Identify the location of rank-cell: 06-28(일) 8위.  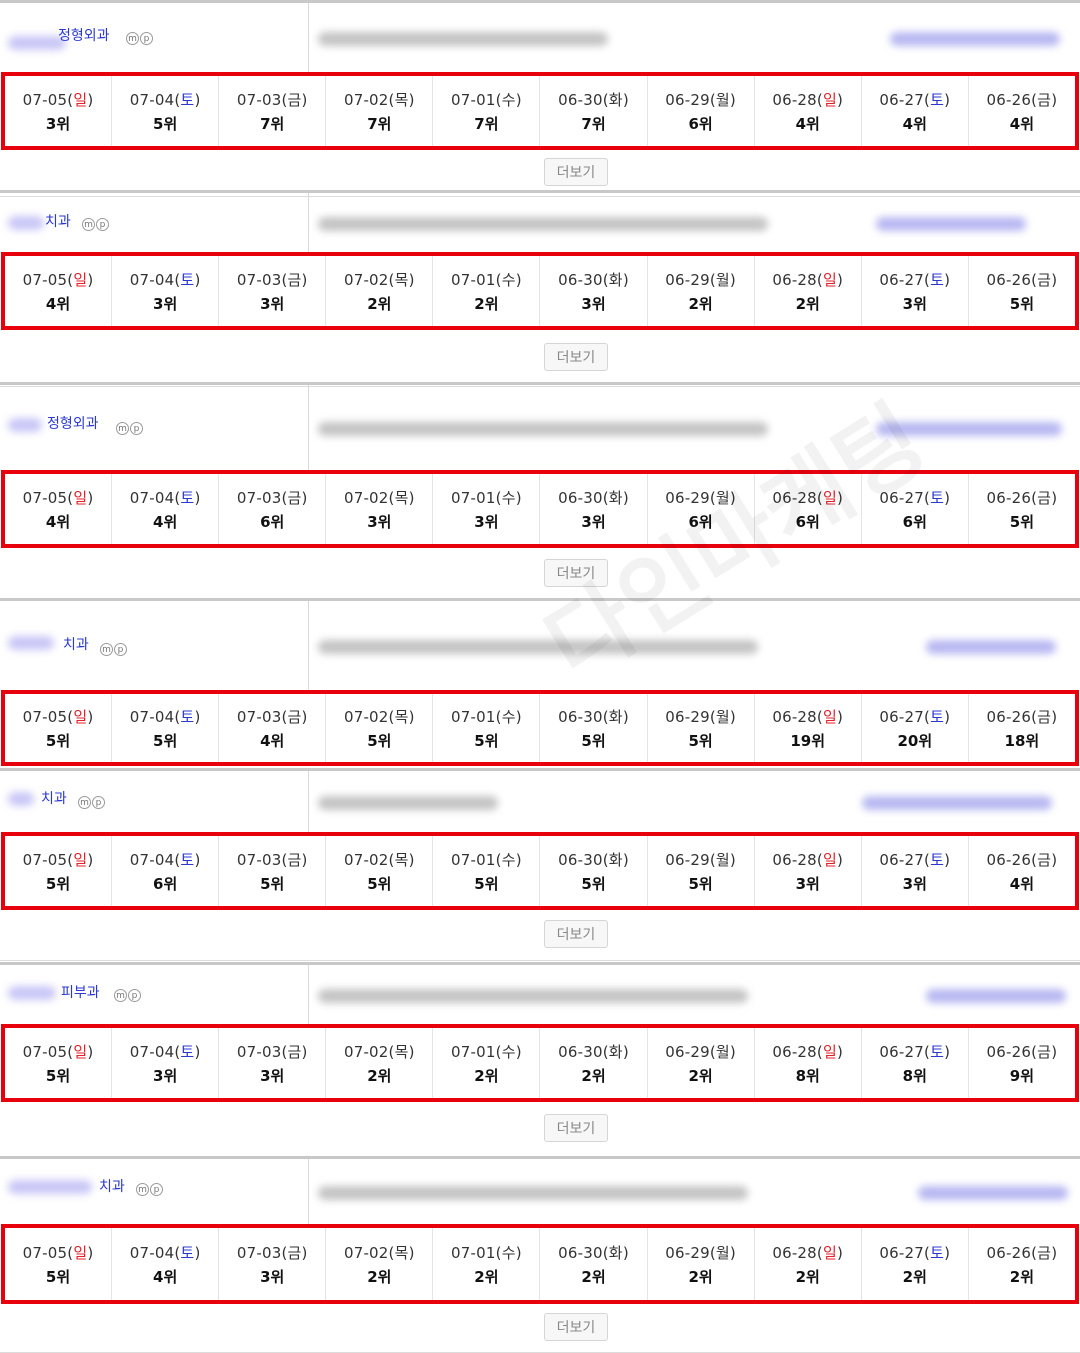
(808, 1063).